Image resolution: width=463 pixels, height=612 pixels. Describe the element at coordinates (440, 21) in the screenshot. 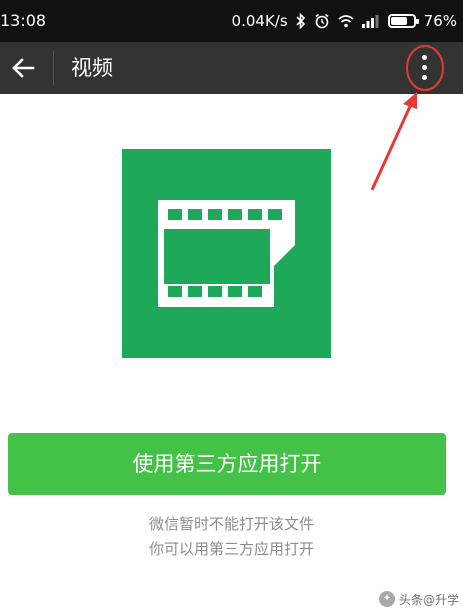

I see `battery-percent: 76%` at that location.